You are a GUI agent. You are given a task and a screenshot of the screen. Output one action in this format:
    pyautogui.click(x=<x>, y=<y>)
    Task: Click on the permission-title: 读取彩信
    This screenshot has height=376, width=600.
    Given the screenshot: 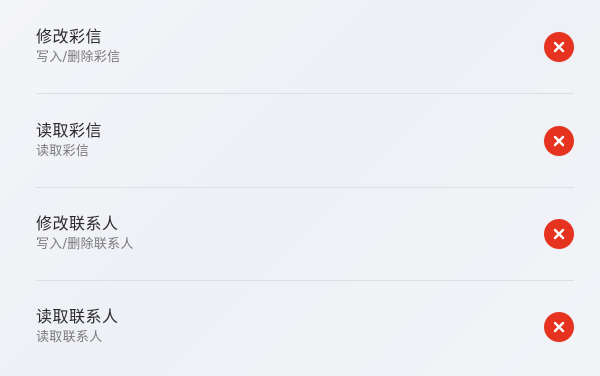 What is the action you would take?
    pyautogui.click(x=69, y=130)
    